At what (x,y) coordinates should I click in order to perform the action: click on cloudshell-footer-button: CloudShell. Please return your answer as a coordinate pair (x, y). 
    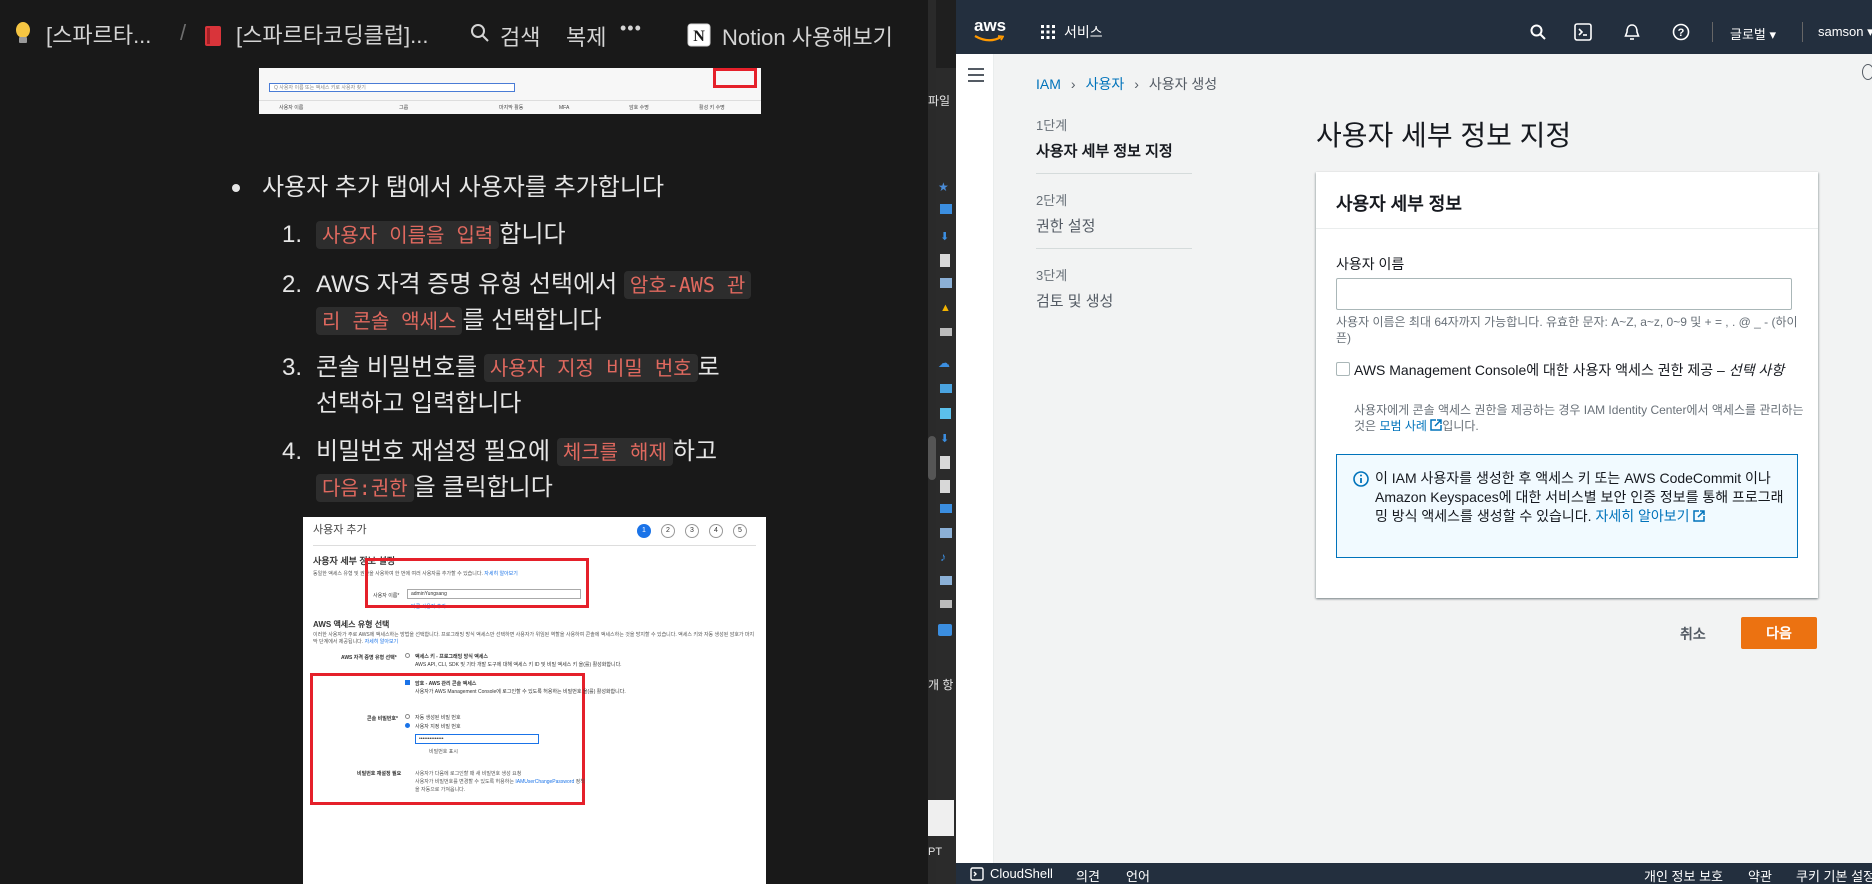
    Looking at the image, I should click on (1011, 873).